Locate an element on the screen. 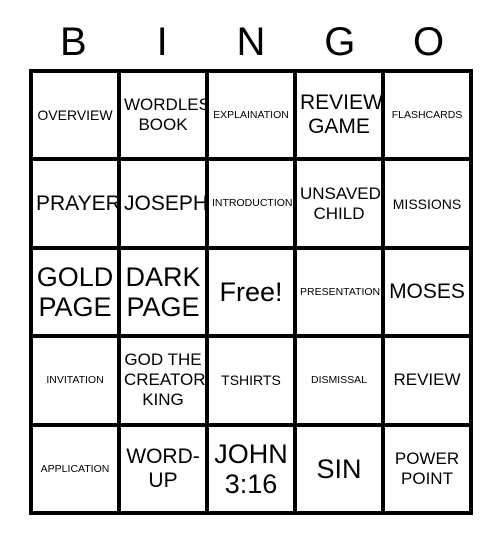  bingo-header: BINGO is located at coordinates (251, 42).